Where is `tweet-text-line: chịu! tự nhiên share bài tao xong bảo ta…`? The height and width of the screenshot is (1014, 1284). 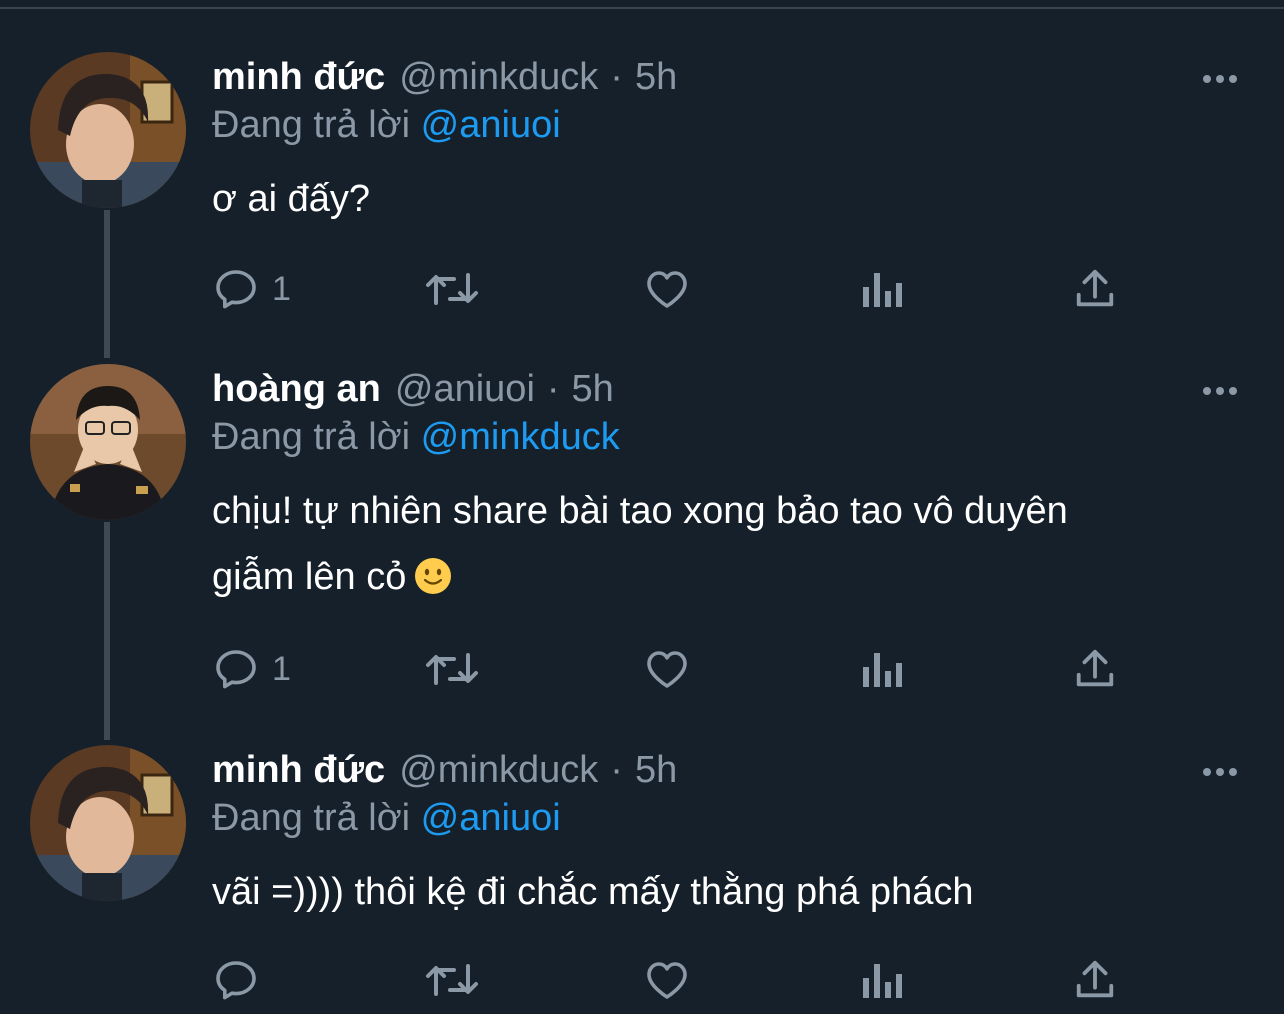
tweet-text-line: chịu! tự nhiên share bài tao xong bảo ta… is located at coordinates (640, 511).